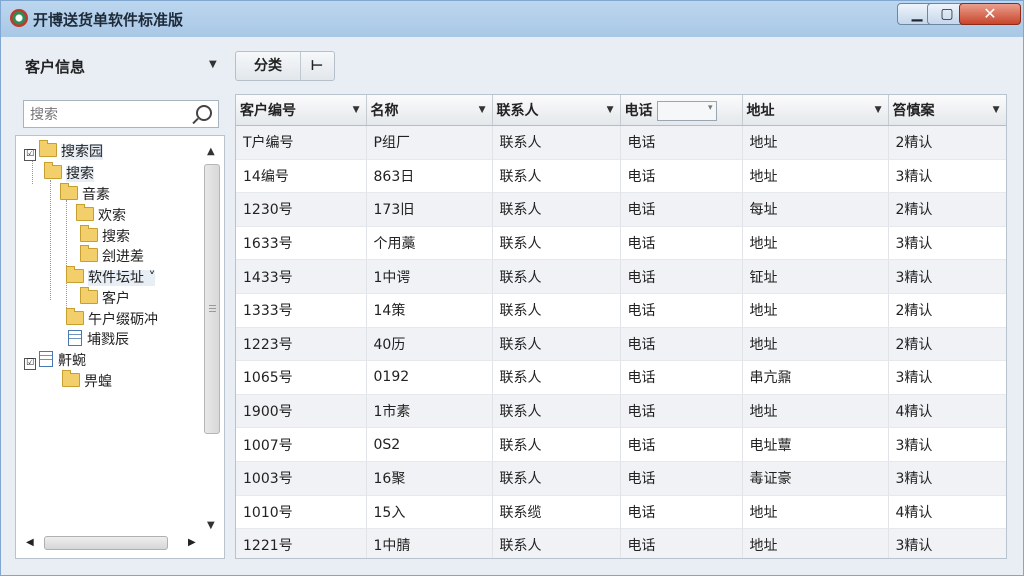 The width and height of the screenshot is (1024, 576). What do you see at coordinates (429, 110) in the screenshot?
I see `column-header: 名称 ▼` at bounding box center [429, 110].